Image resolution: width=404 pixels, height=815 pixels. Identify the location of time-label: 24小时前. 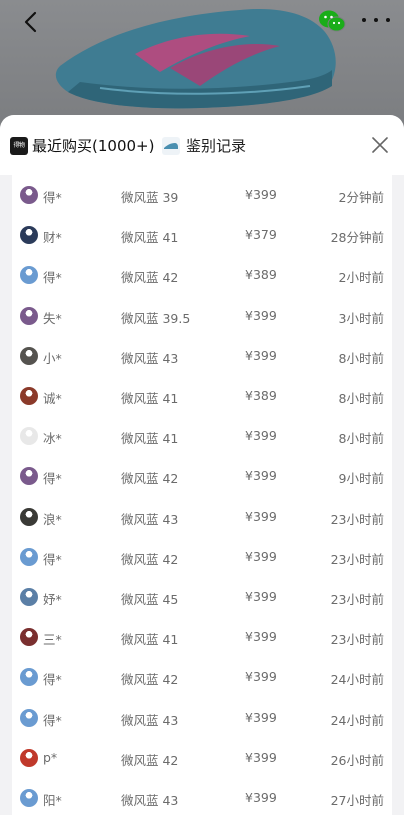
(357, 720).